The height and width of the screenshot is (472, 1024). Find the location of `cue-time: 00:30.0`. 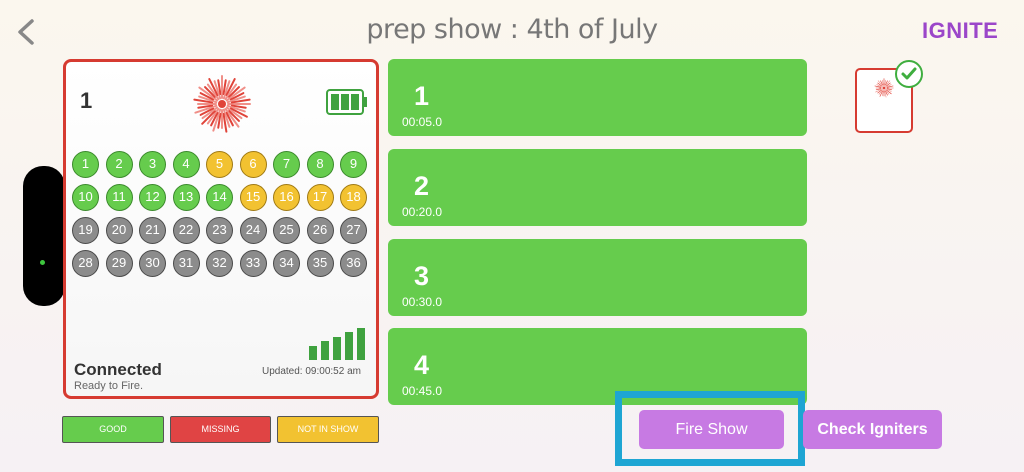

cue-time: 00:30.0 is located at coordinates (422, 302).